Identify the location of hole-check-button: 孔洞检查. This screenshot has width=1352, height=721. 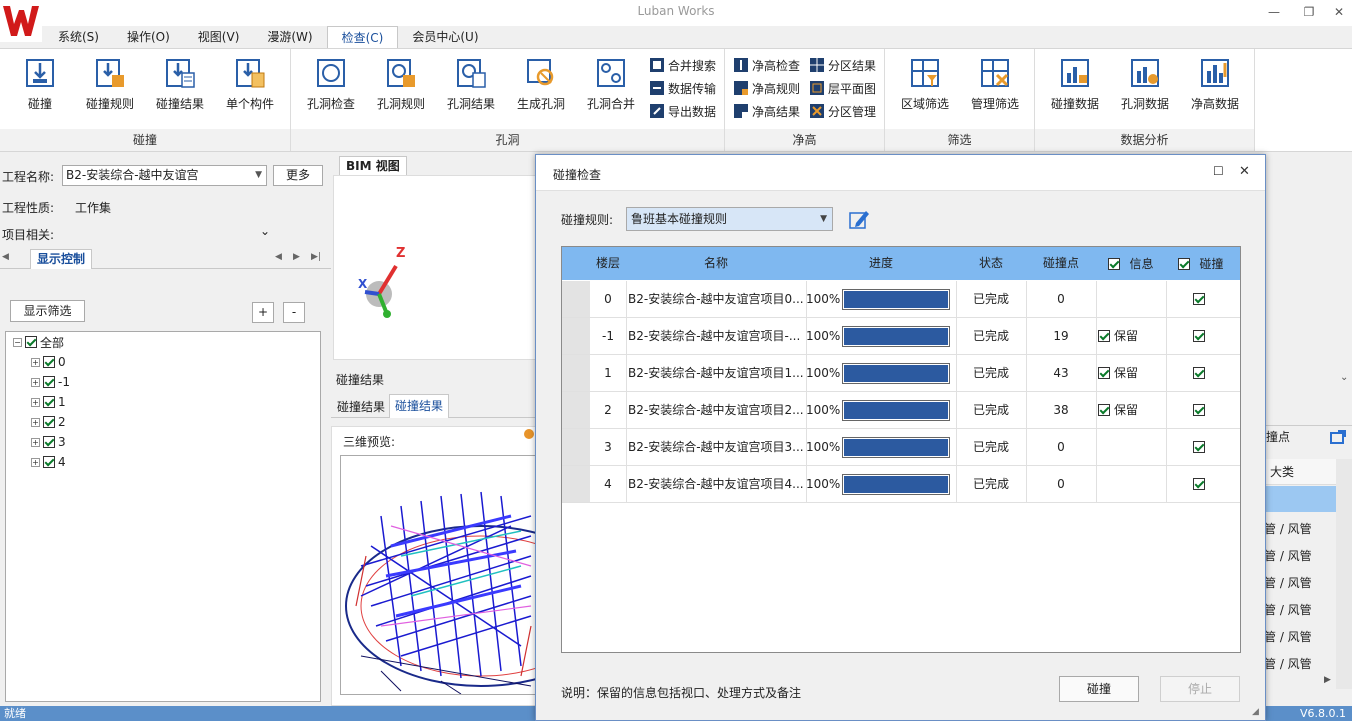
(331, 84).